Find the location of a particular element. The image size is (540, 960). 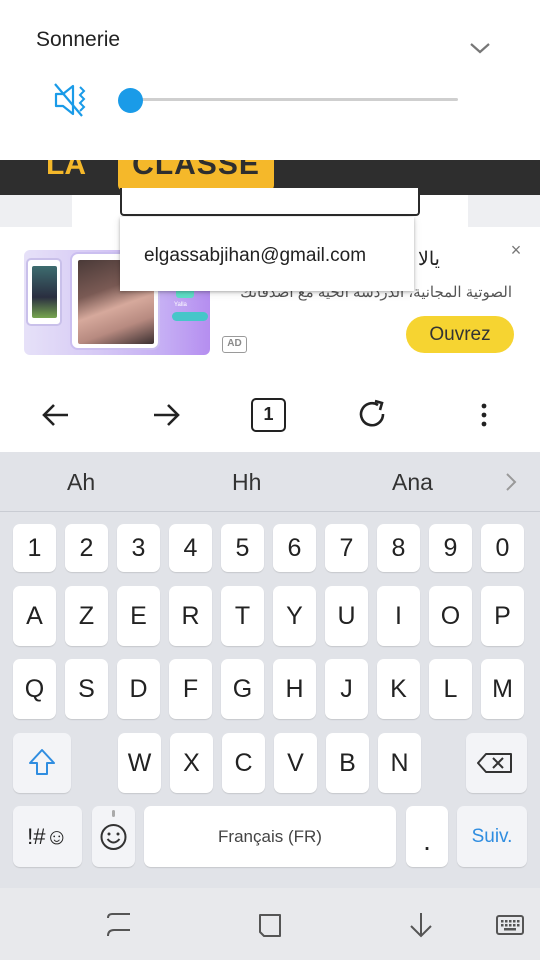

suggestion-2: Hh is located at coordinates (246, 482).